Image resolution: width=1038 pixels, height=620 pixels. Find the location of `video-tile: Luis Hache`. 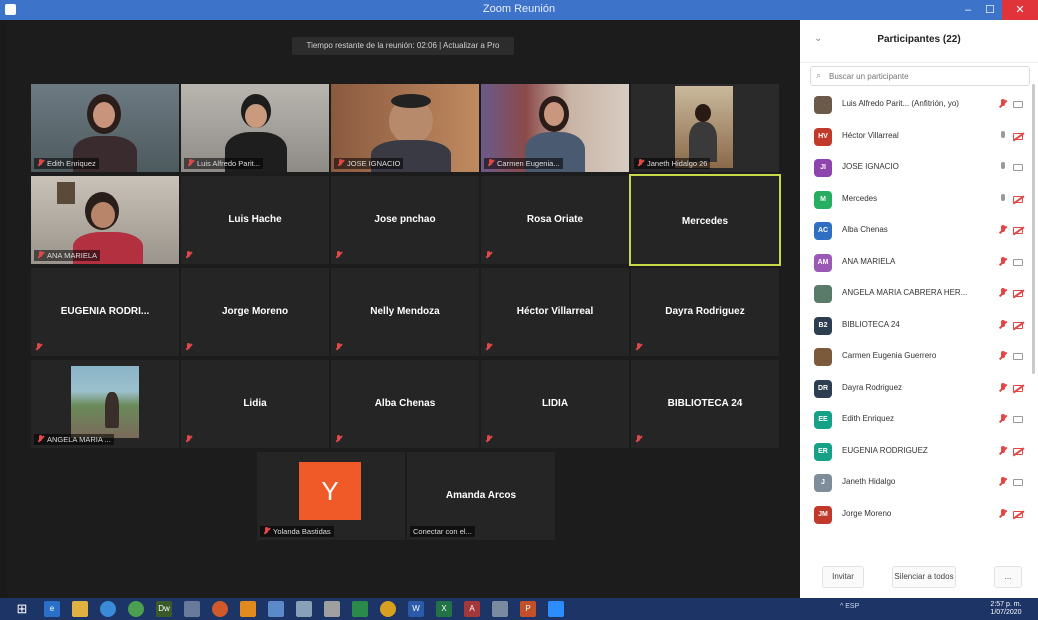

video-tile: Luis Hache is located at coordinates (255, 220).